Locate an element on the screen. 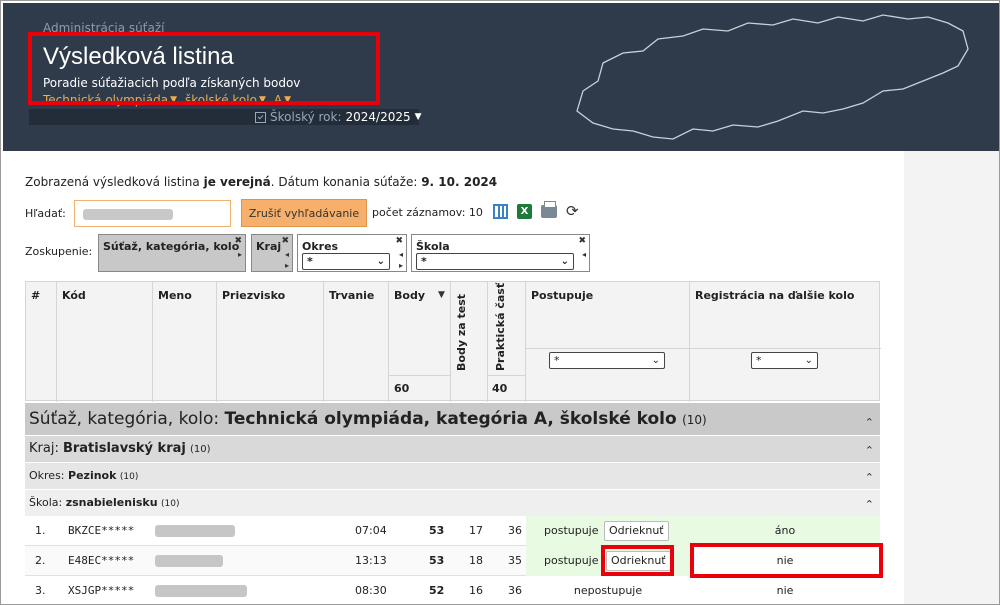 Image resolution: width=1000 pixels, height=605 pixels. col-surname: Priezvisko is located at coordinates (270, 342).